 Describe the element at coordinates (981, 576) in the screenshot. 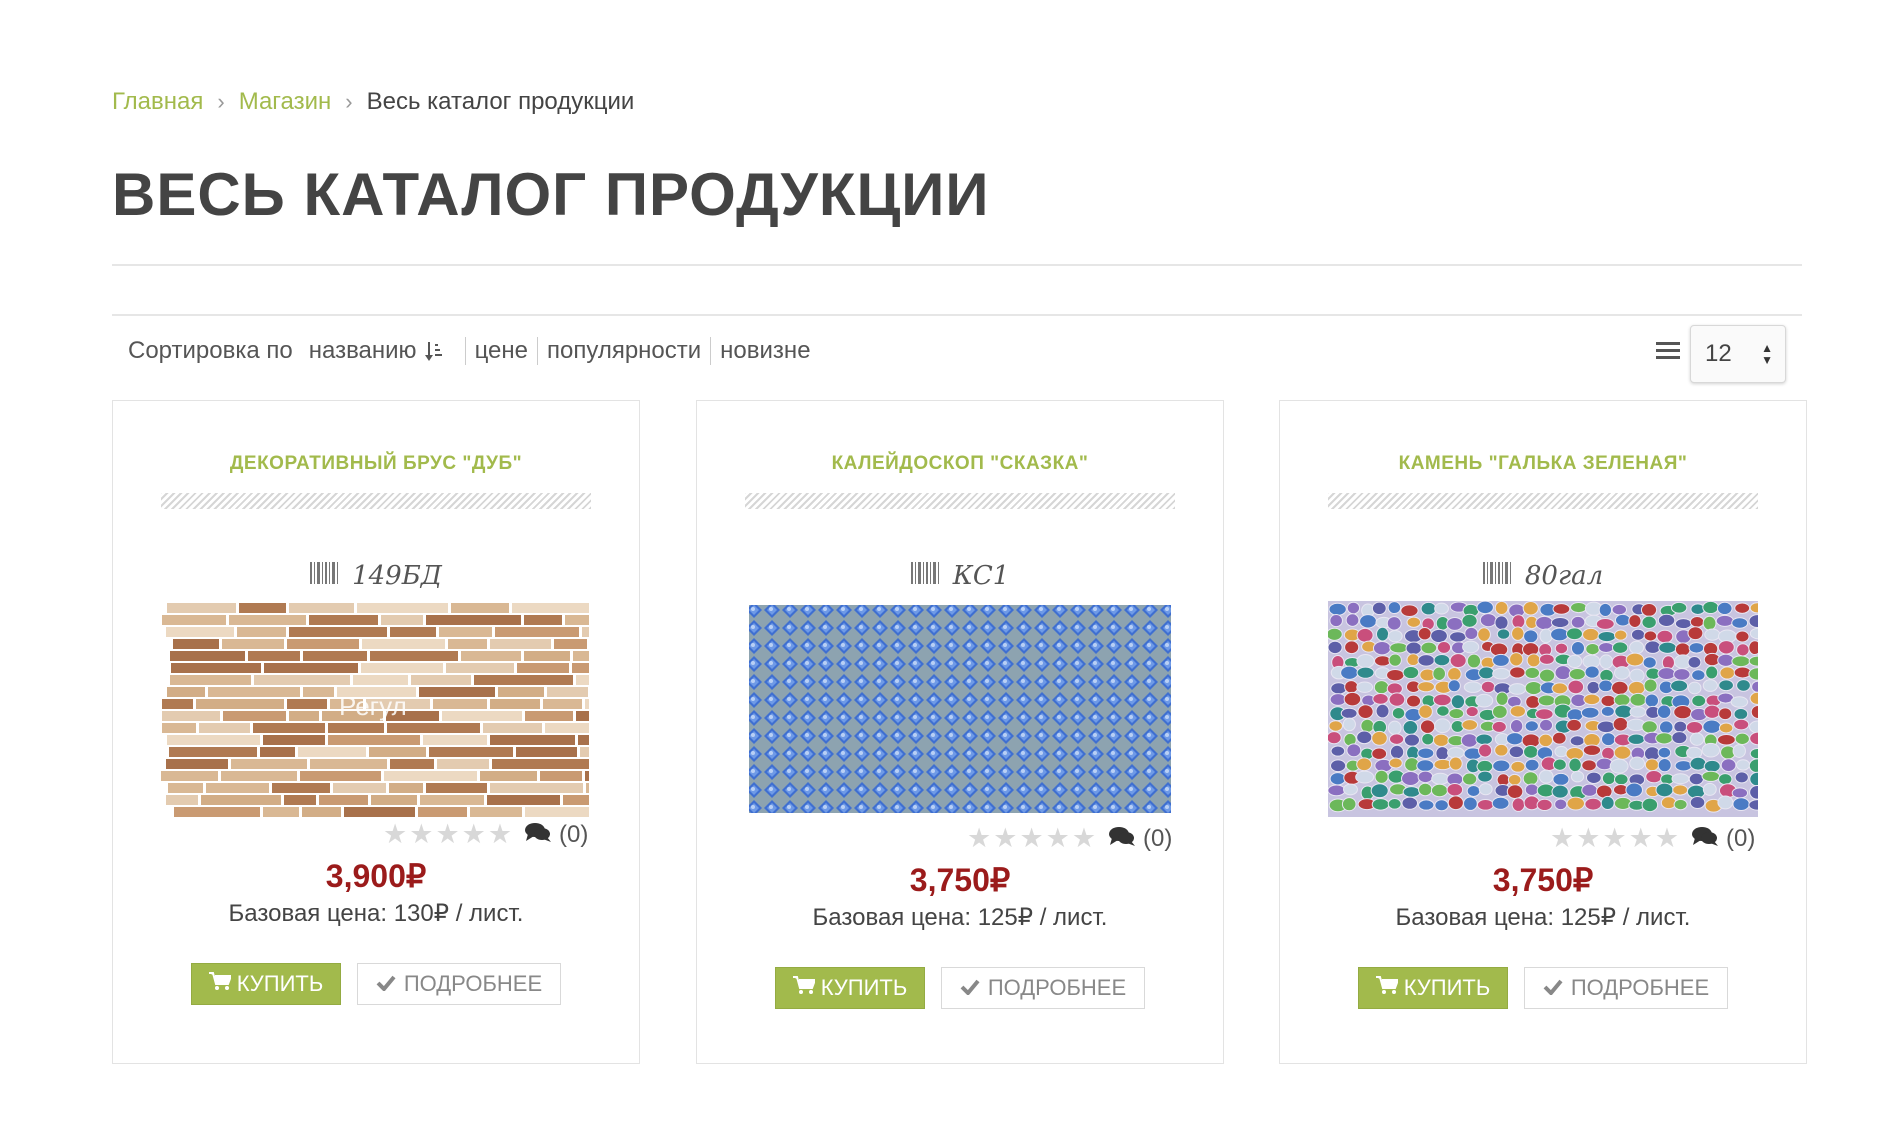

I see `sku-code: КС1` at that location.